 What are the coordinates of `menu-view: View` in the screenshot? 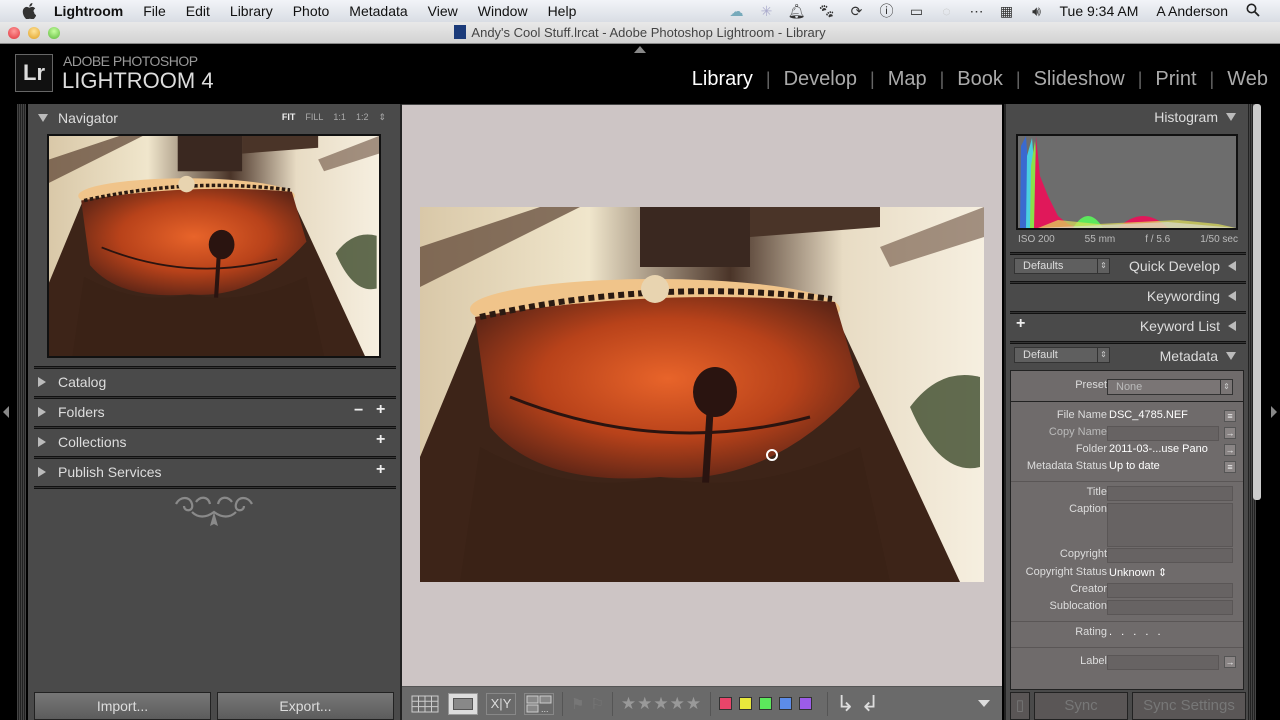 It's located at (443, 11).